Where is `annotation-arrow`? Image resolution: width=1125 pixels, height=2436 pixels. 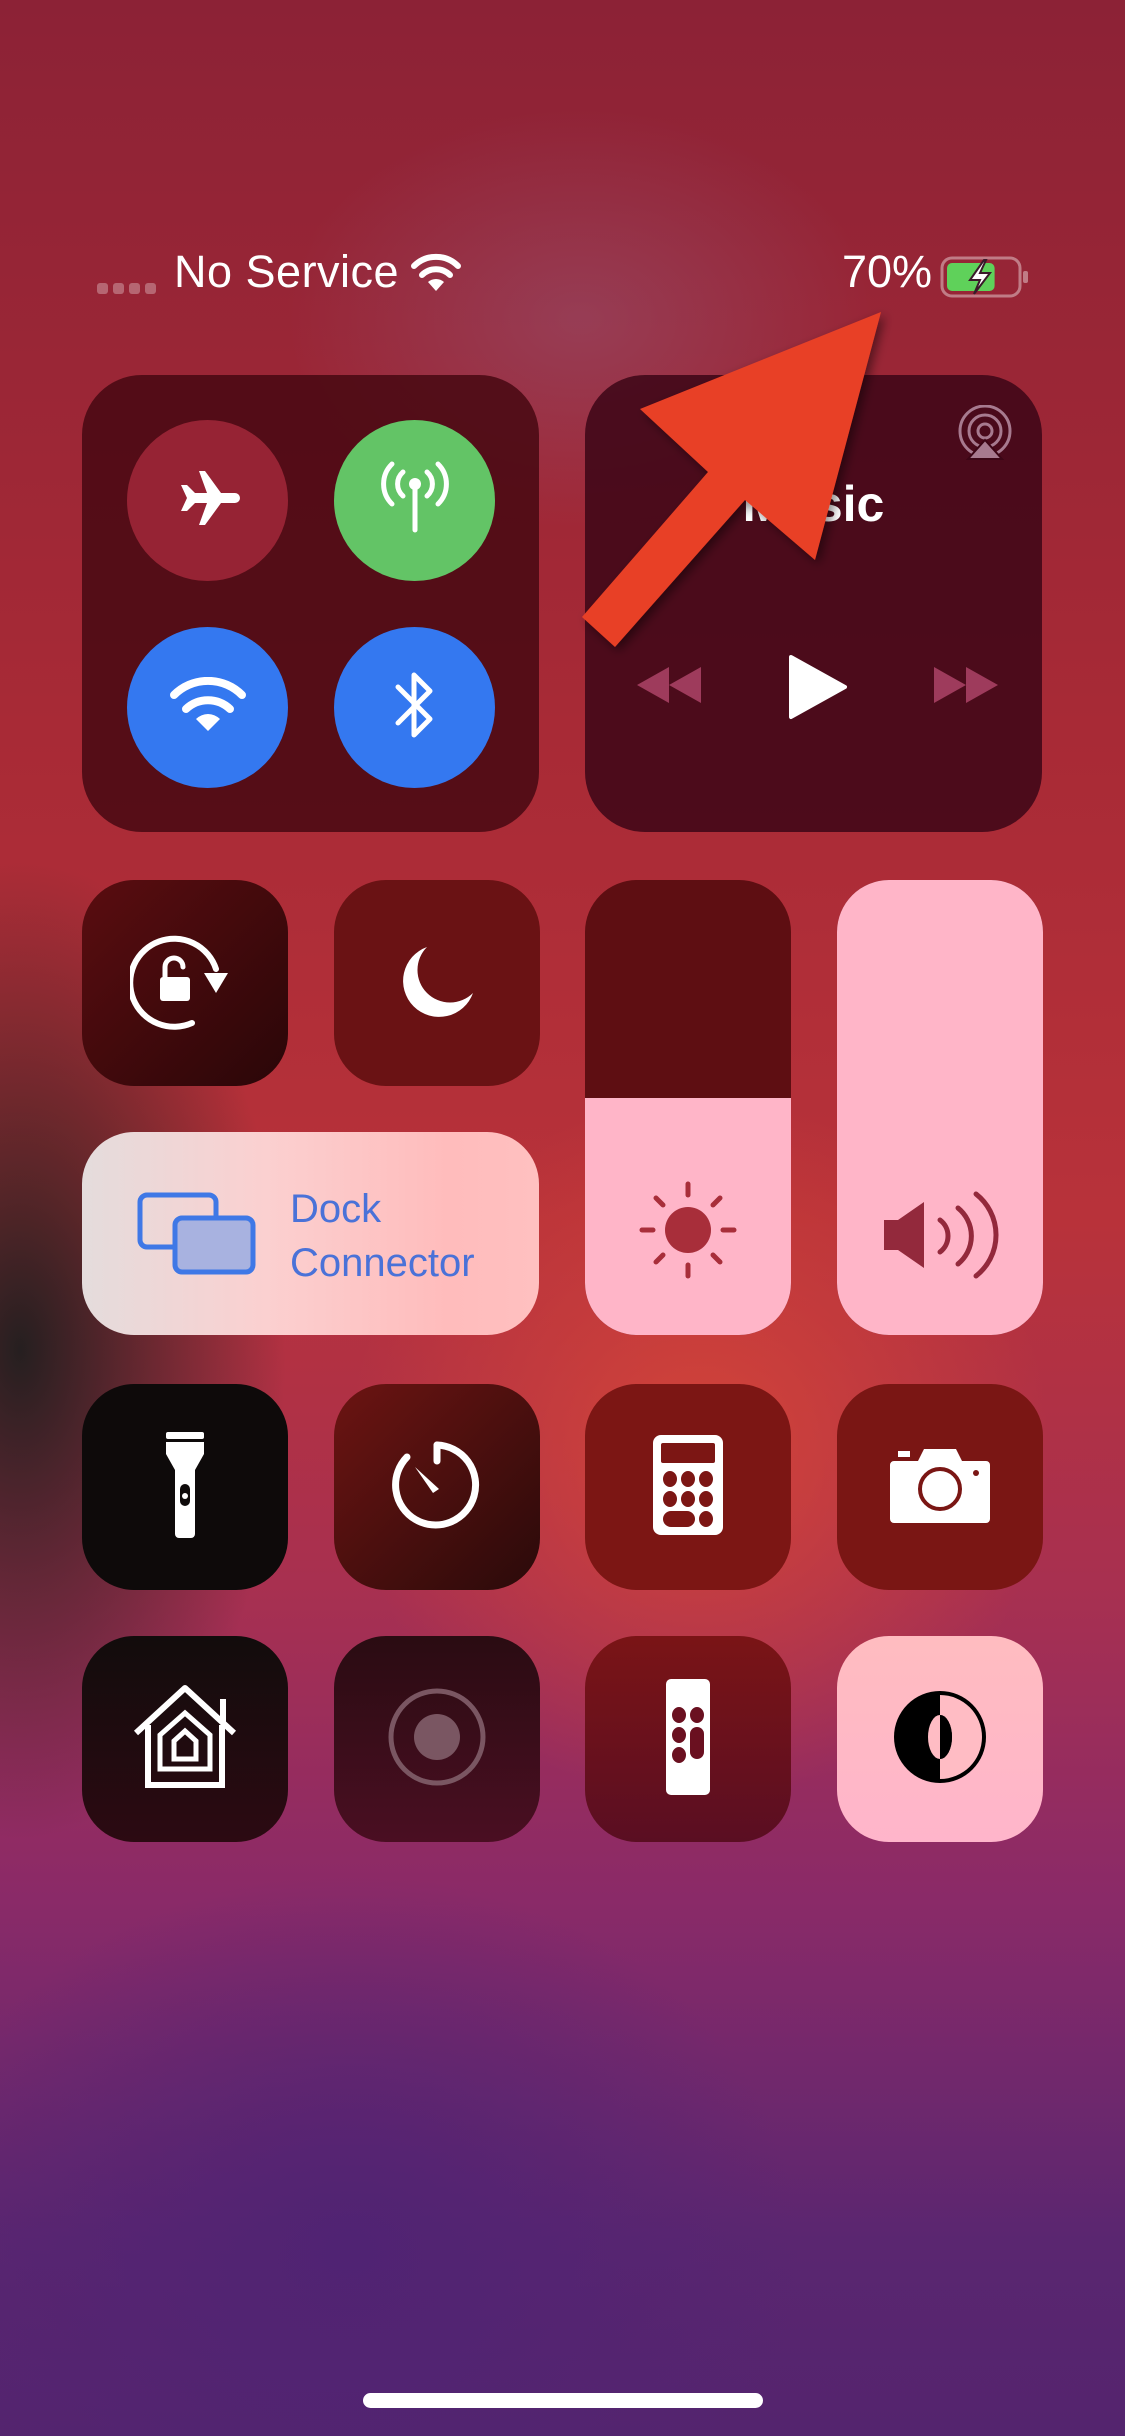
annotation-arrow is located at coordinates (731, 479).